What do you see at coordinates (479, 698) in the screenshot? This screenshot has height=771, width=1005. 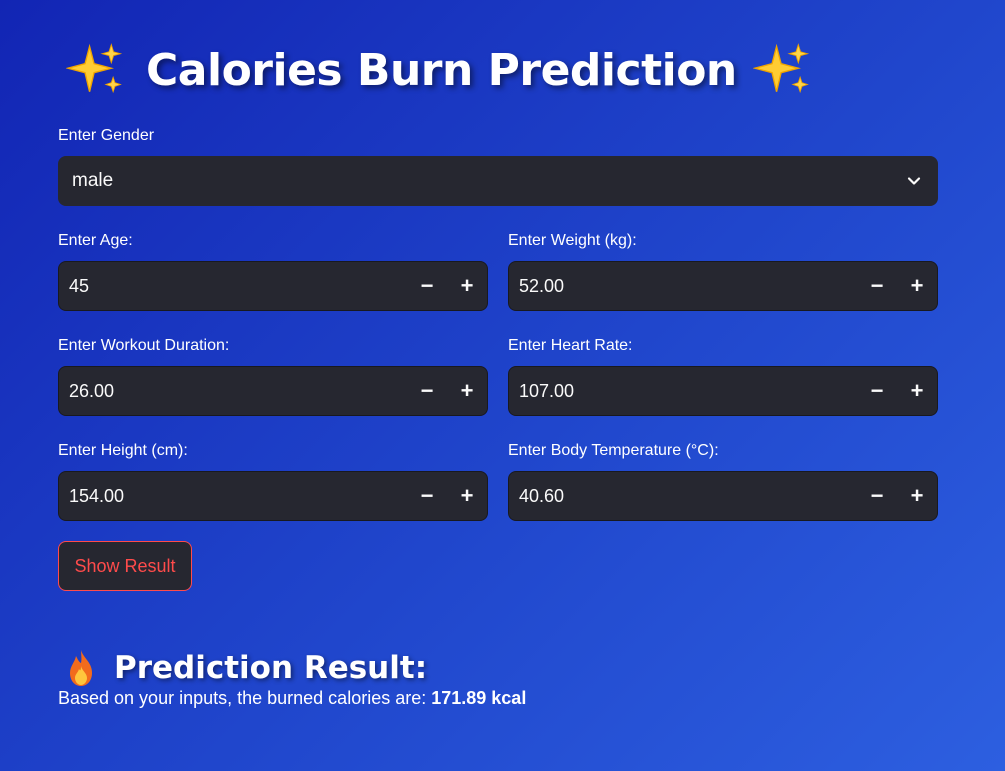 I see `prediction-result-value: 171.89 kcal` at bounding box center [479, 698].